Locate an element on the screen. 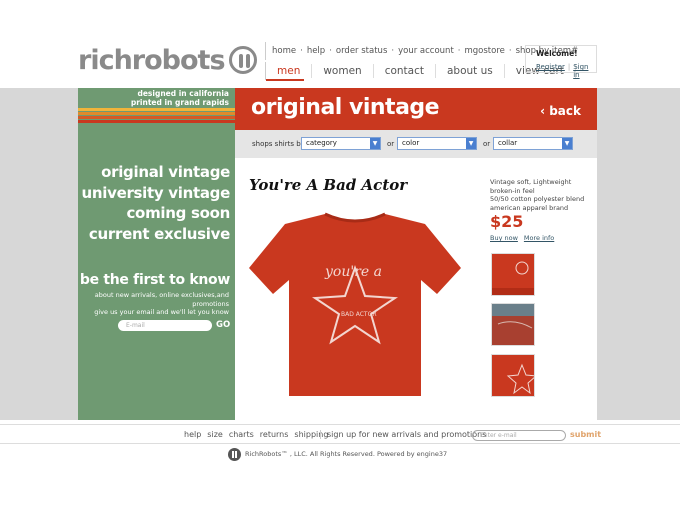 The width and height of the screenshot is (680, 510). tagline-line2: printed in grand rapids is located at coordinates (179, 102).